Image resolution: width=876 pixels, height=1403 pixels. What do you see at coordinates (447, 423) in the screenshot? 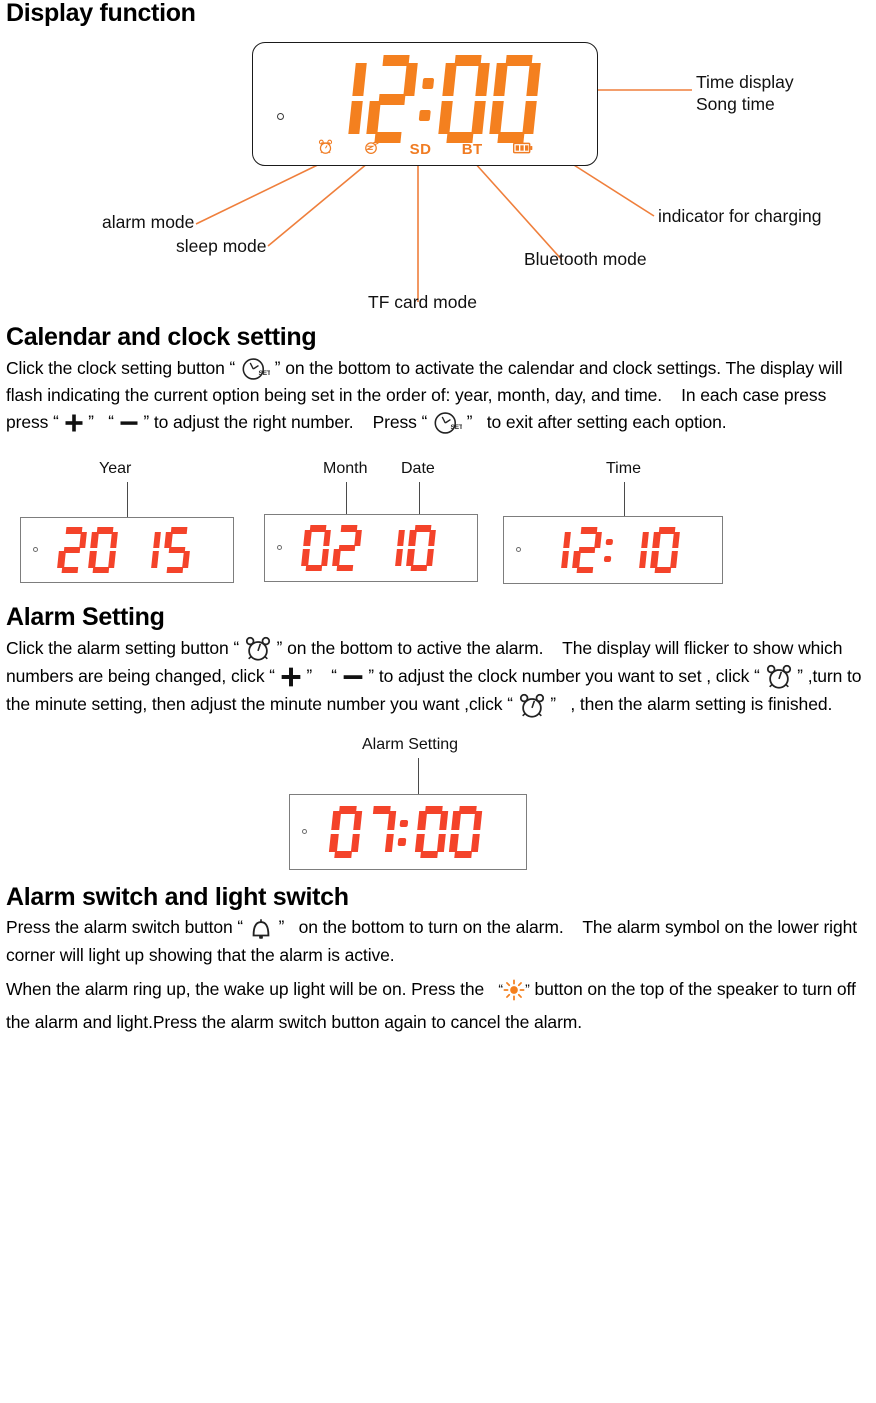
I see `clock-set-icon-2: SET` at bounding box center [447, 423].